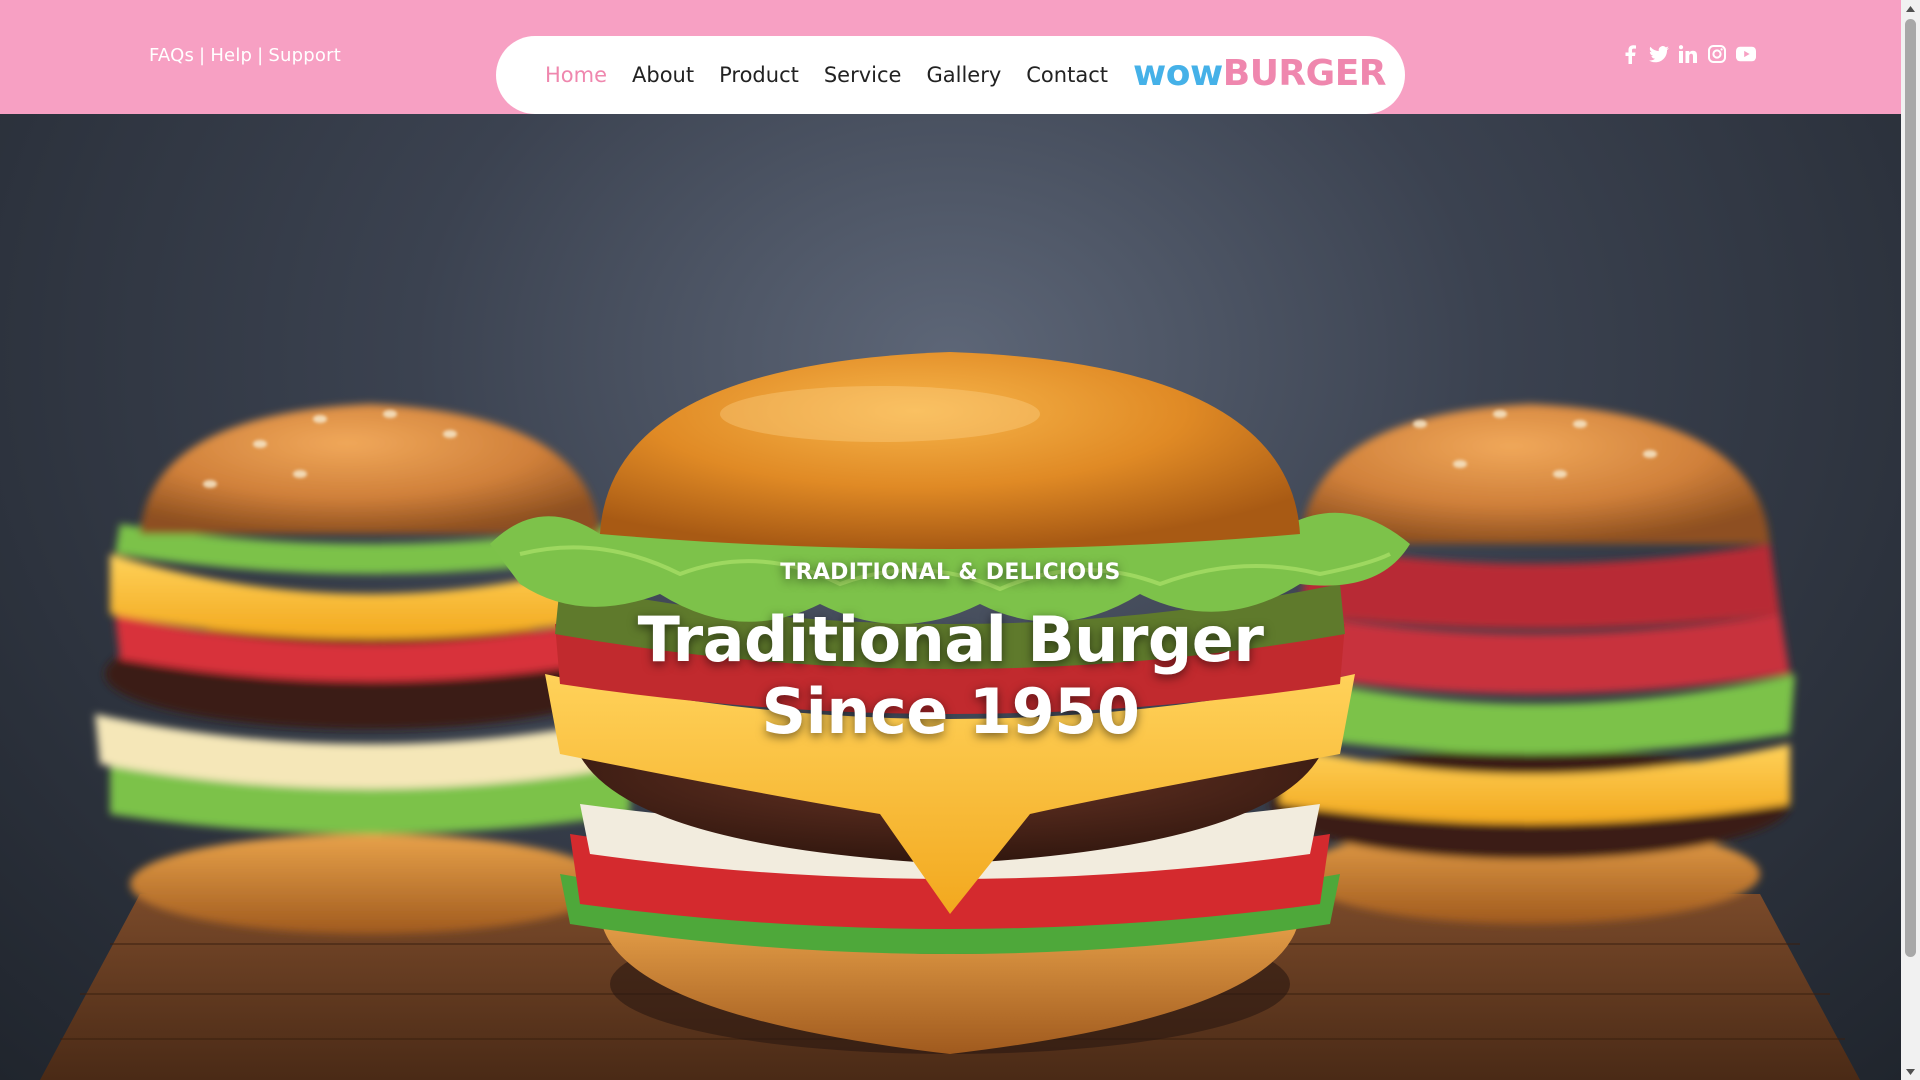  What do you see at coordinates (231, 55) in the screenshot?
I see `help-link: Help` at bounding box center [231, 55].